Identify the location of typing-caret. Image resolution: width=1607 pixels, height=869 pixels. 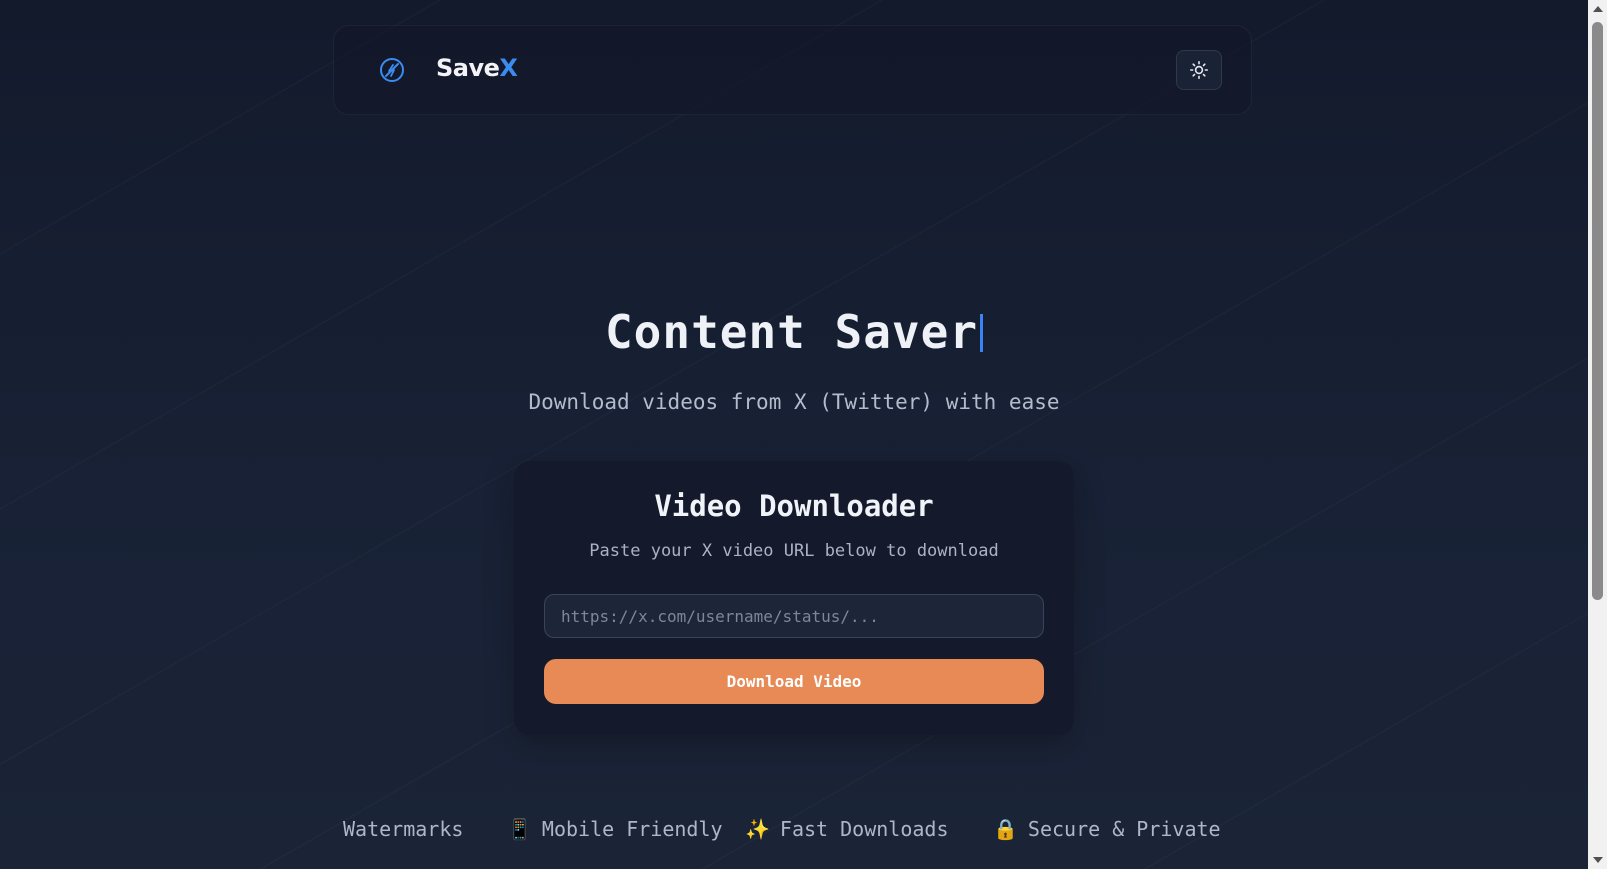
(982, 333).